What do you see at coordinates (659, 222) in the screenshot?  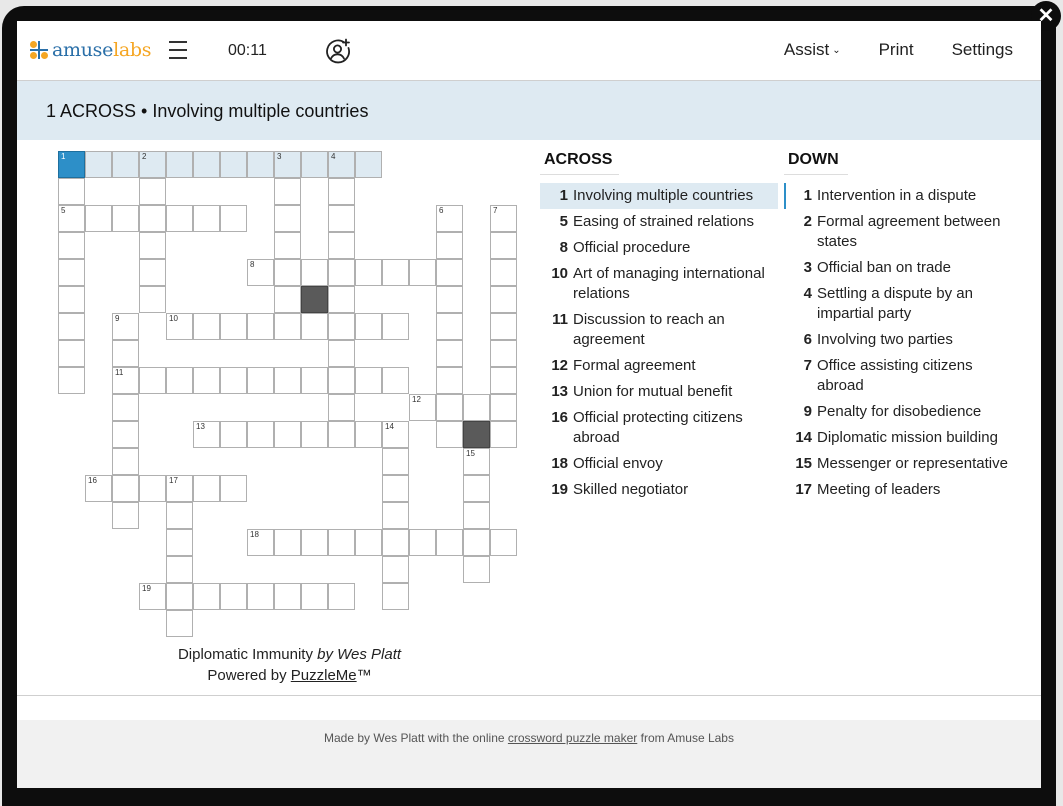 I see `clue-across-5: 5 Easing of strained relations` at bounding box center [659, 222].